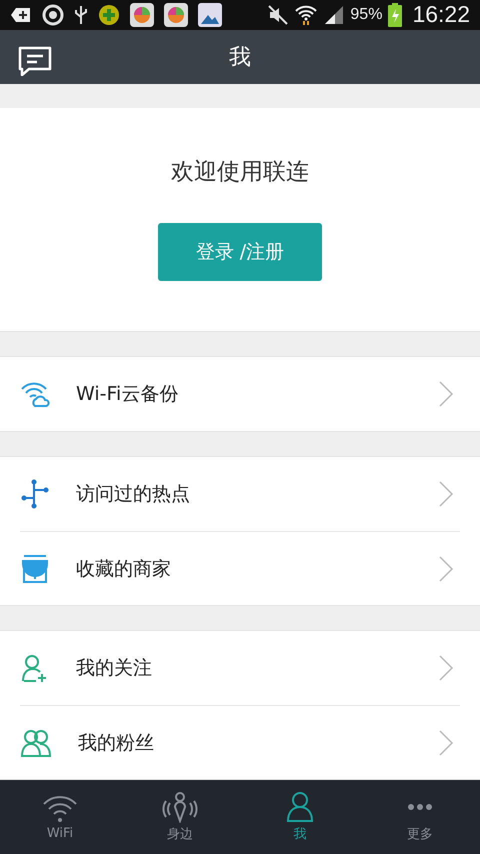 The image size is (480, 854). What do you see at coordinates (278, 14) in the screenshot?
I see `mute-icon` at bounding box center [278, 14].